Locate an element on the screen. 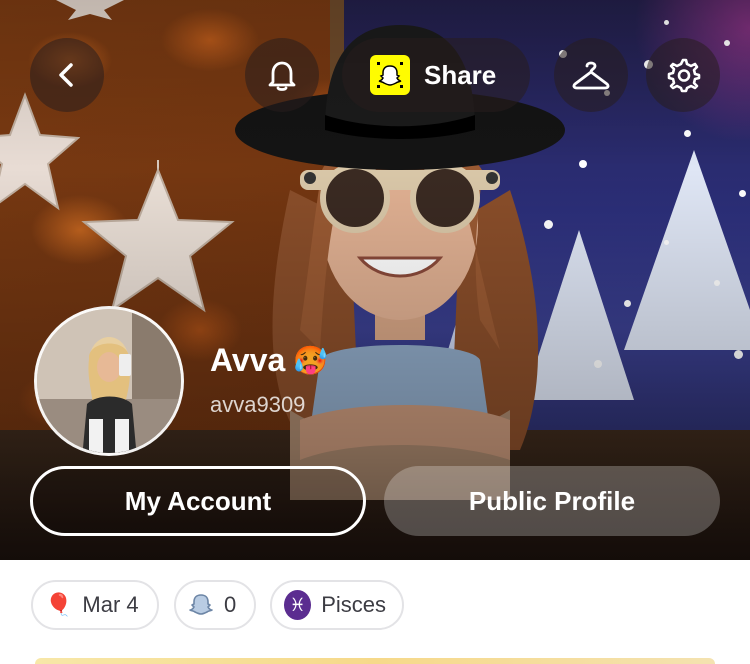  next-card-edge is located at coordinates (375, 661).